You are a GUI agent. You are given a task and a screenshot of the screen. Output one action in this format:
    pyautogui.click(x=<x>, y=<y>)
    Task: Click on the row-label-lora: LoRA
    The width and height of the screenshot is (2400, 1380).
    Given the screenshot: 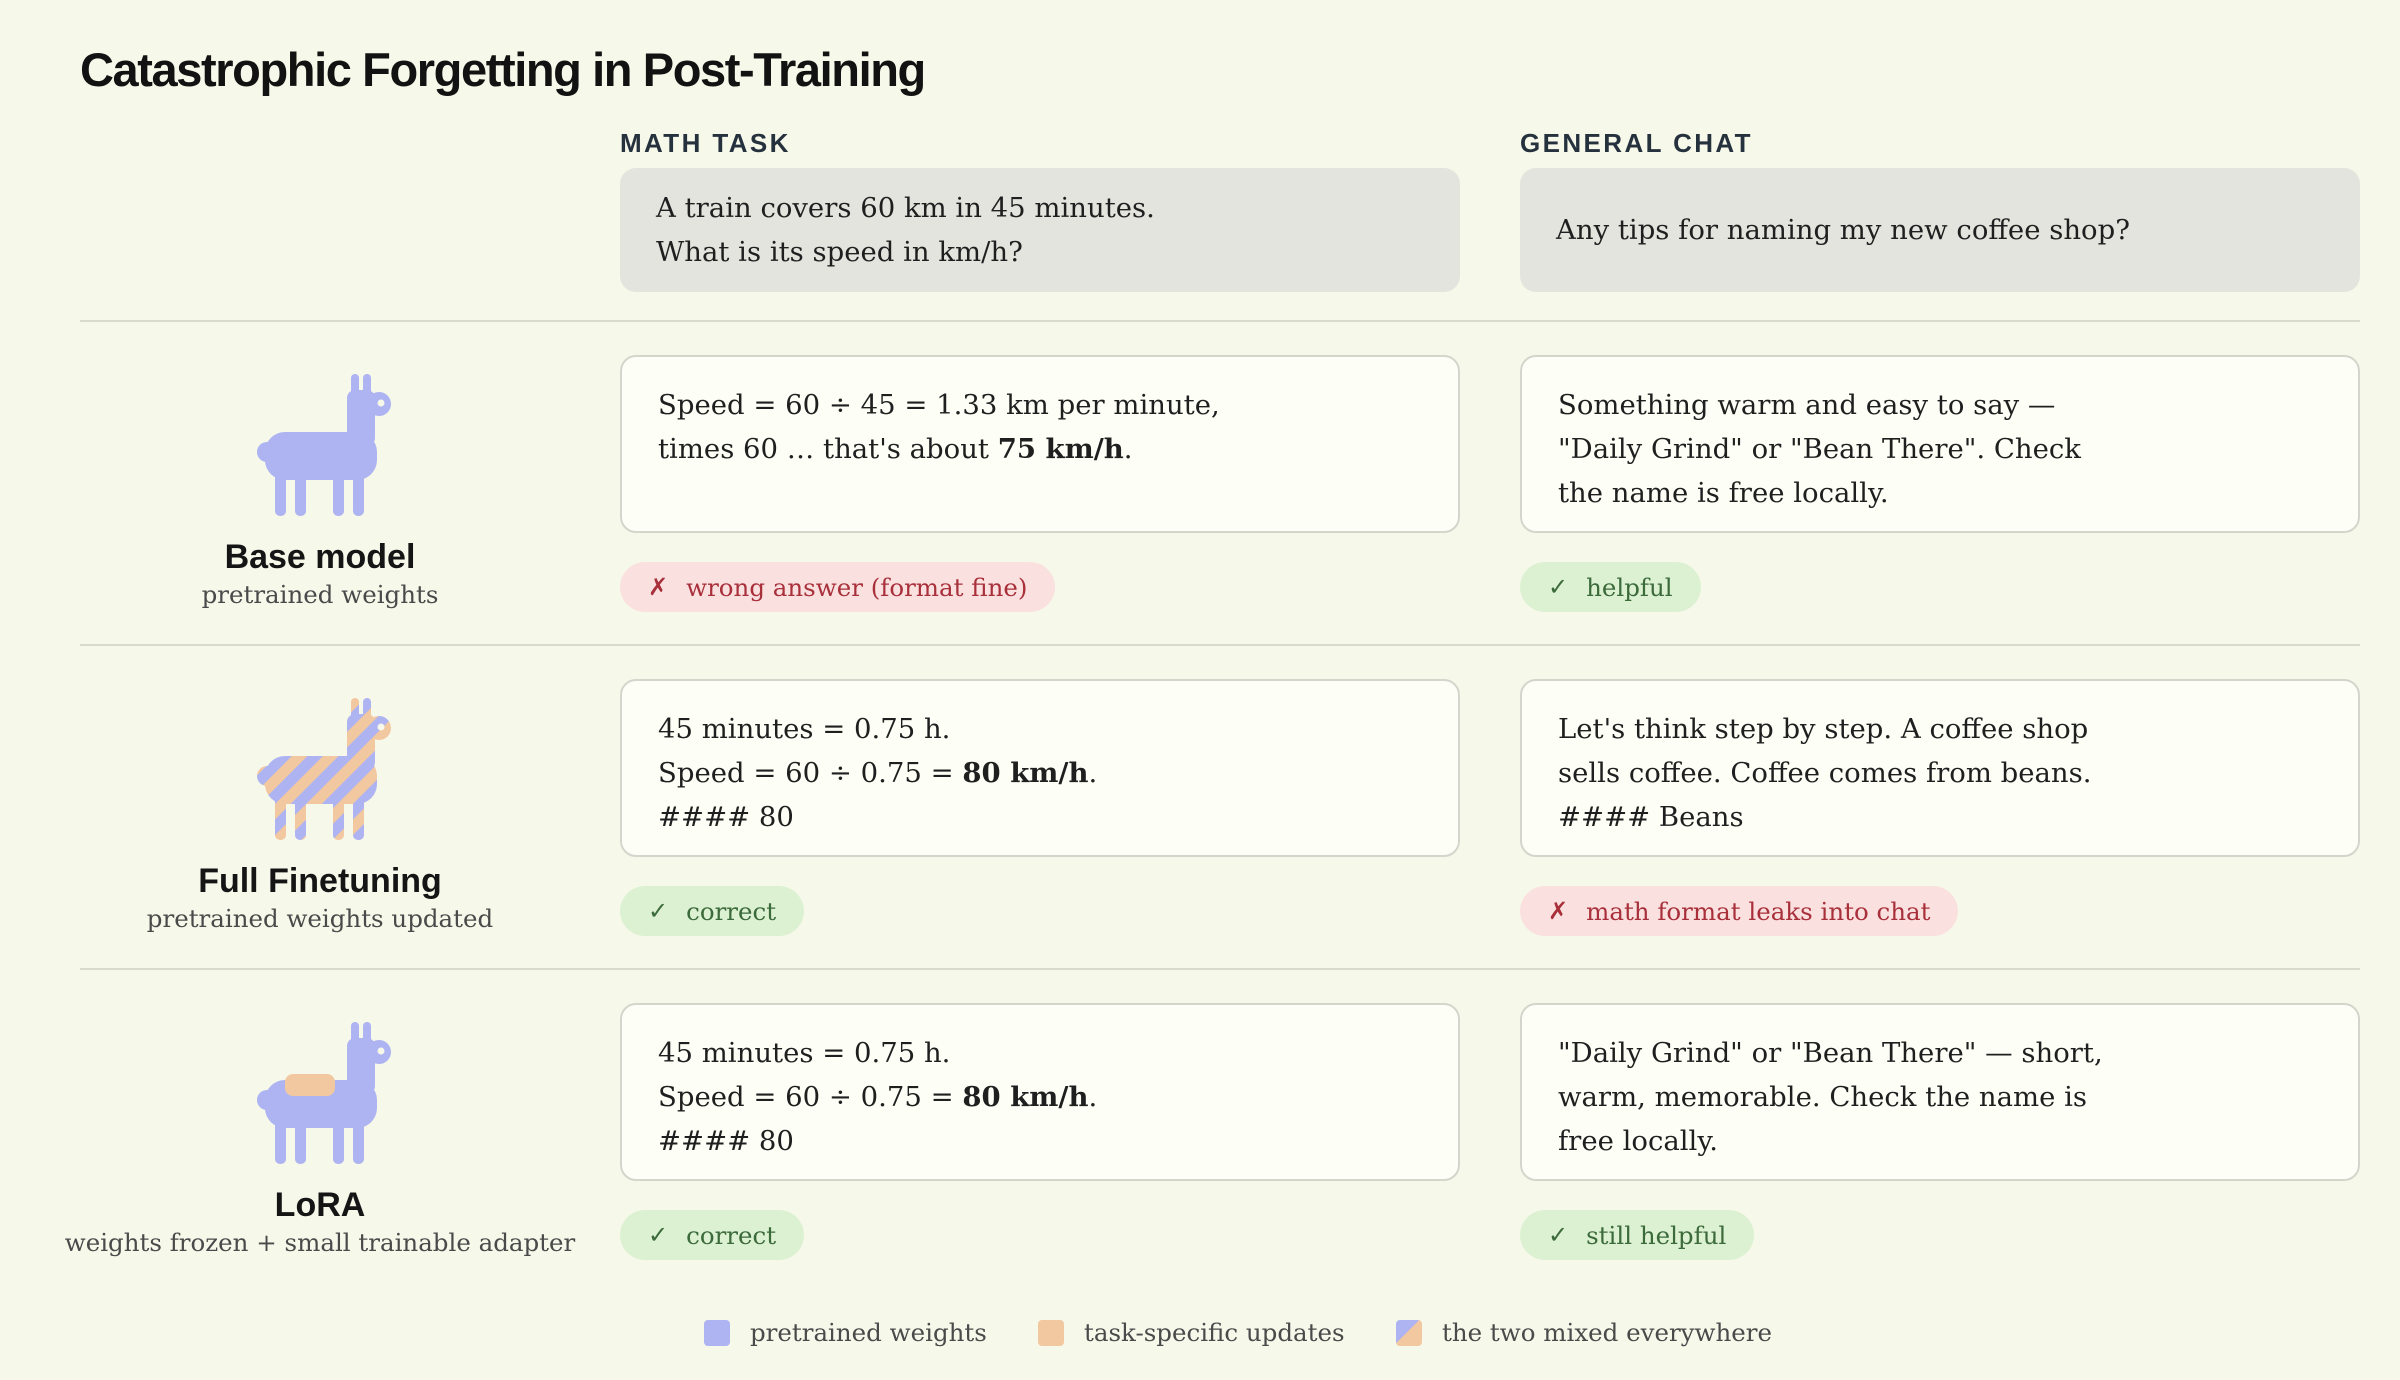 What is the action you would take?
    pyautogui.click(x=320, y=1205)
    